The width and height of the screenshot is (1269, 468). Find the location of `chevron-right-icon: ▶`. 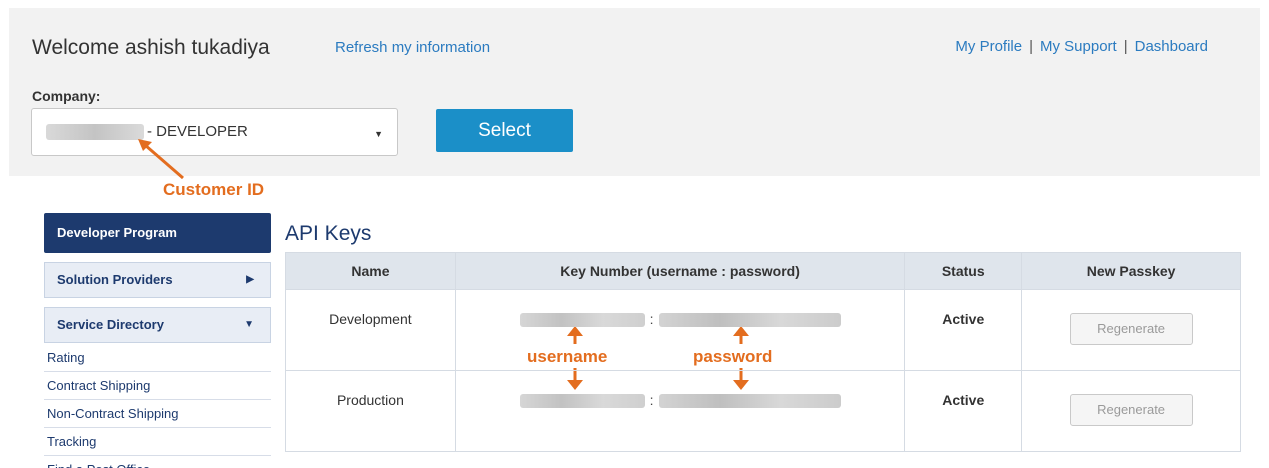

chevron-right-icon: ▶ is located at coordinates (250, 279).